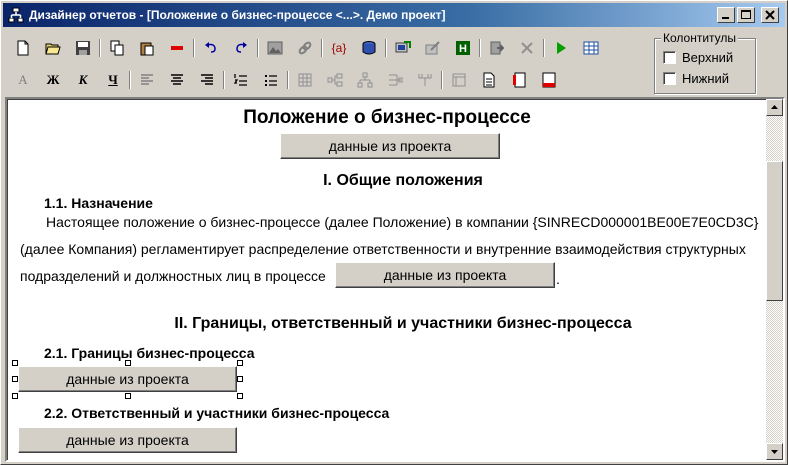  I want to click on section-1-heading: I. Общие положения, so click(403, 180).